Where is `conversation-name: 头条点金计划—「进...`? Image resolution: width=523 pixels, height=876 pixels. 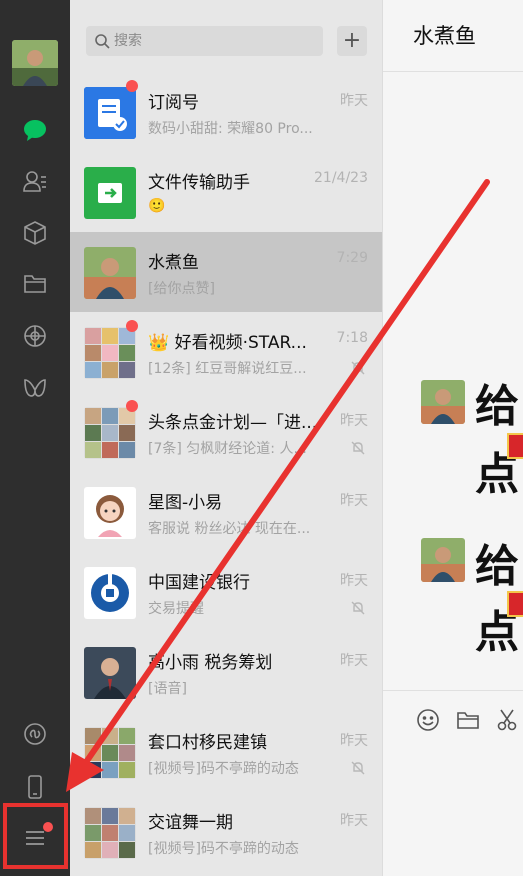
conversation-name: 头条点金计划—「进... is located at coordinates (233, 423).